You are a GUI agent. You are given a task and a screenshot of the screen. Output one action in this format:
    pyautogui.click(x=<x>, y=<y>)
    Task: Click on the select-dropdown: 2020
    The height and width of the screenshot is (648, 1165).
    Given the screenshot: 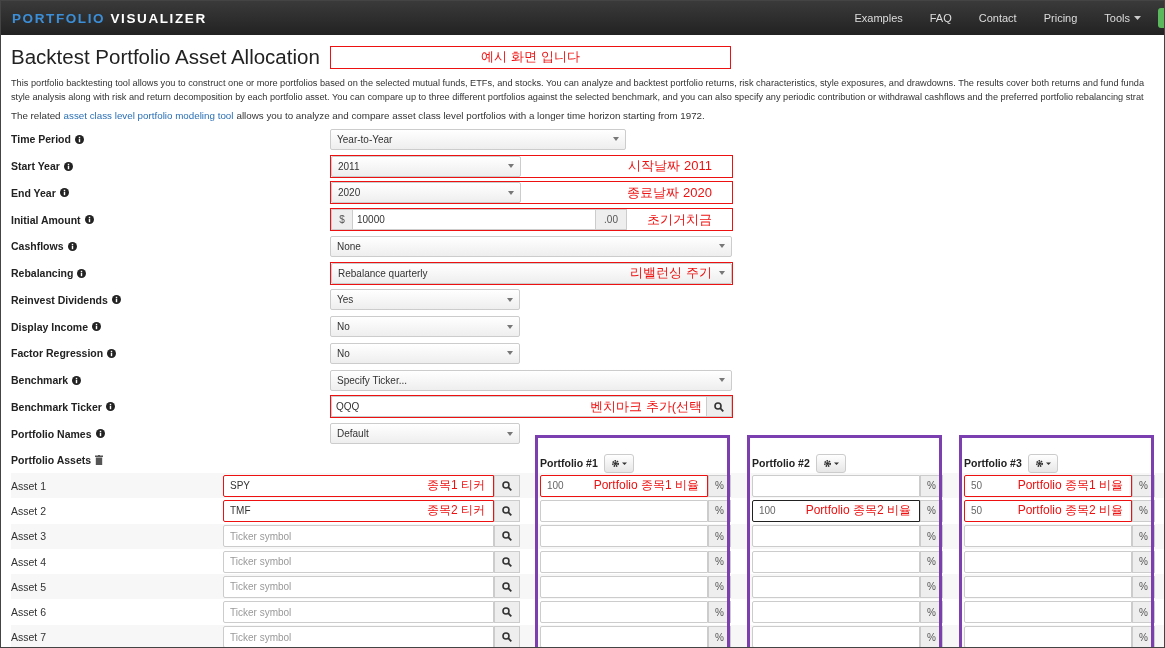 What is the action you would take?
    pyautogui.click(x=426, y=193)
    